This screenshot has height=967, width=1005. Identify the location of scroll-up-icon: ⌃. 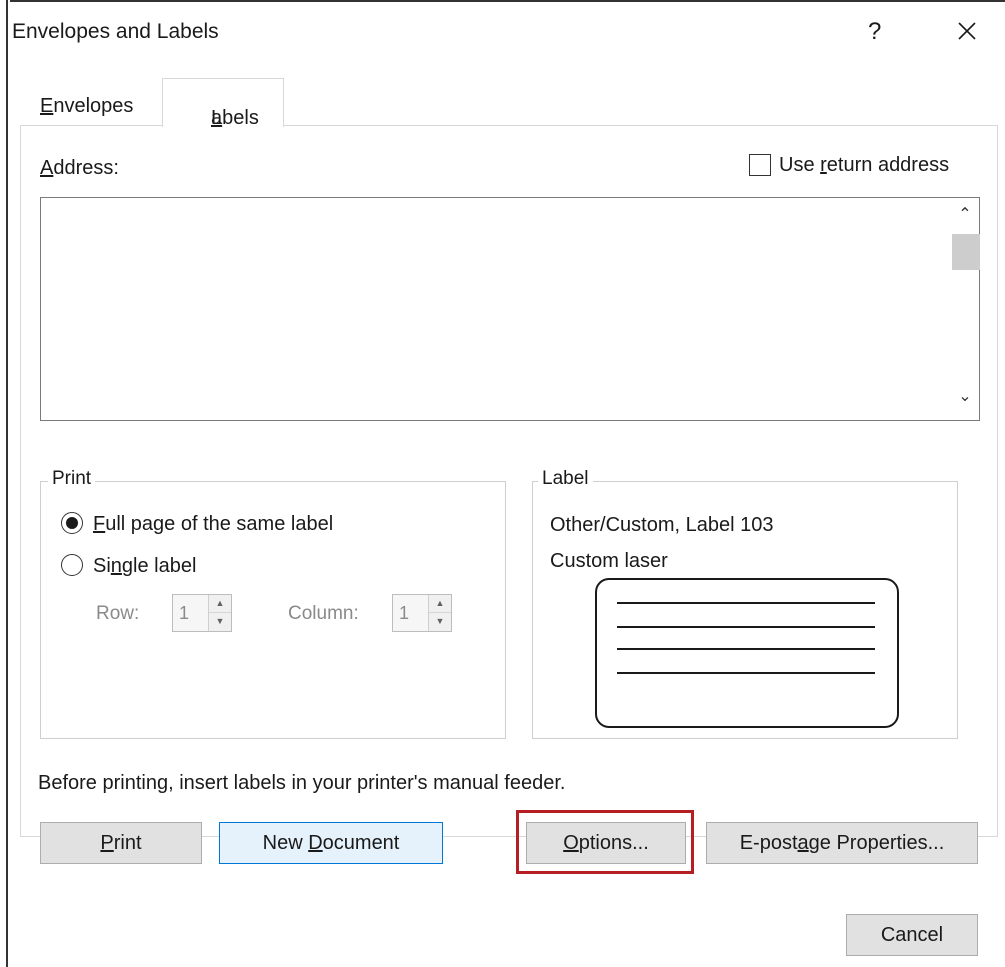
(965, 216).